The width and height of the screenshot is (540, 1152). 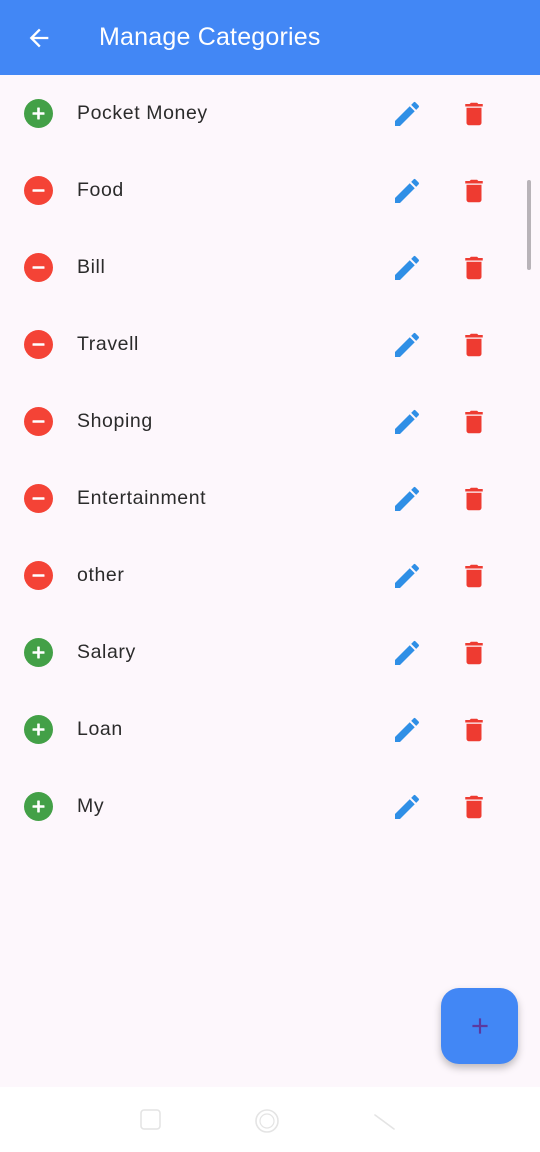 I want to click on system-nav-bar, so click(x=270, y=1119).